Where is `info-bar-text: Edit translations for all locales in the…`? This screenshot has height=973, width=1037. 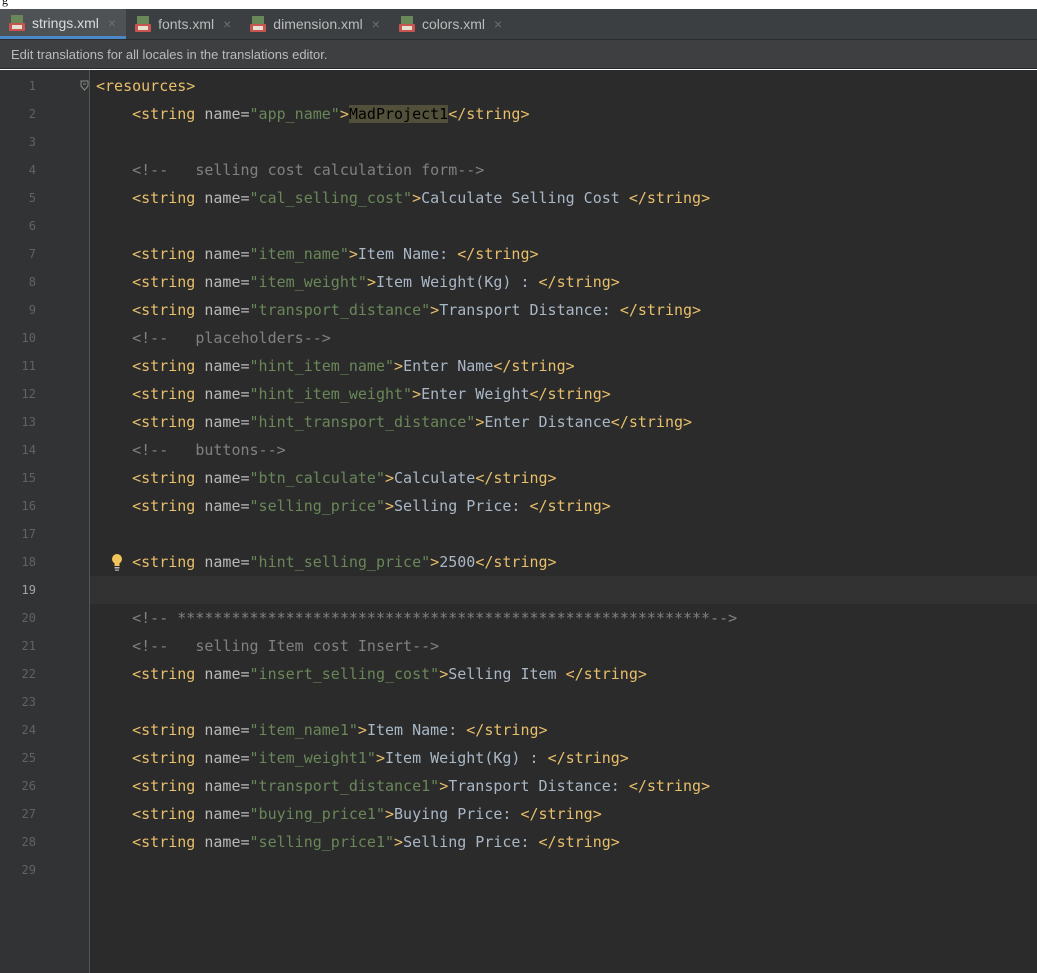 info-bar-text: Edit translations for all locales in the… is located at coordinates (169, 54).